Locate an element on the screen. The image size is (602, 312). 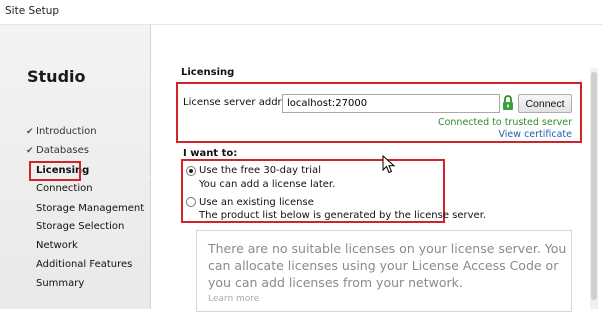
sidebar-item-label: Databases is located at coordinates (62, 150).